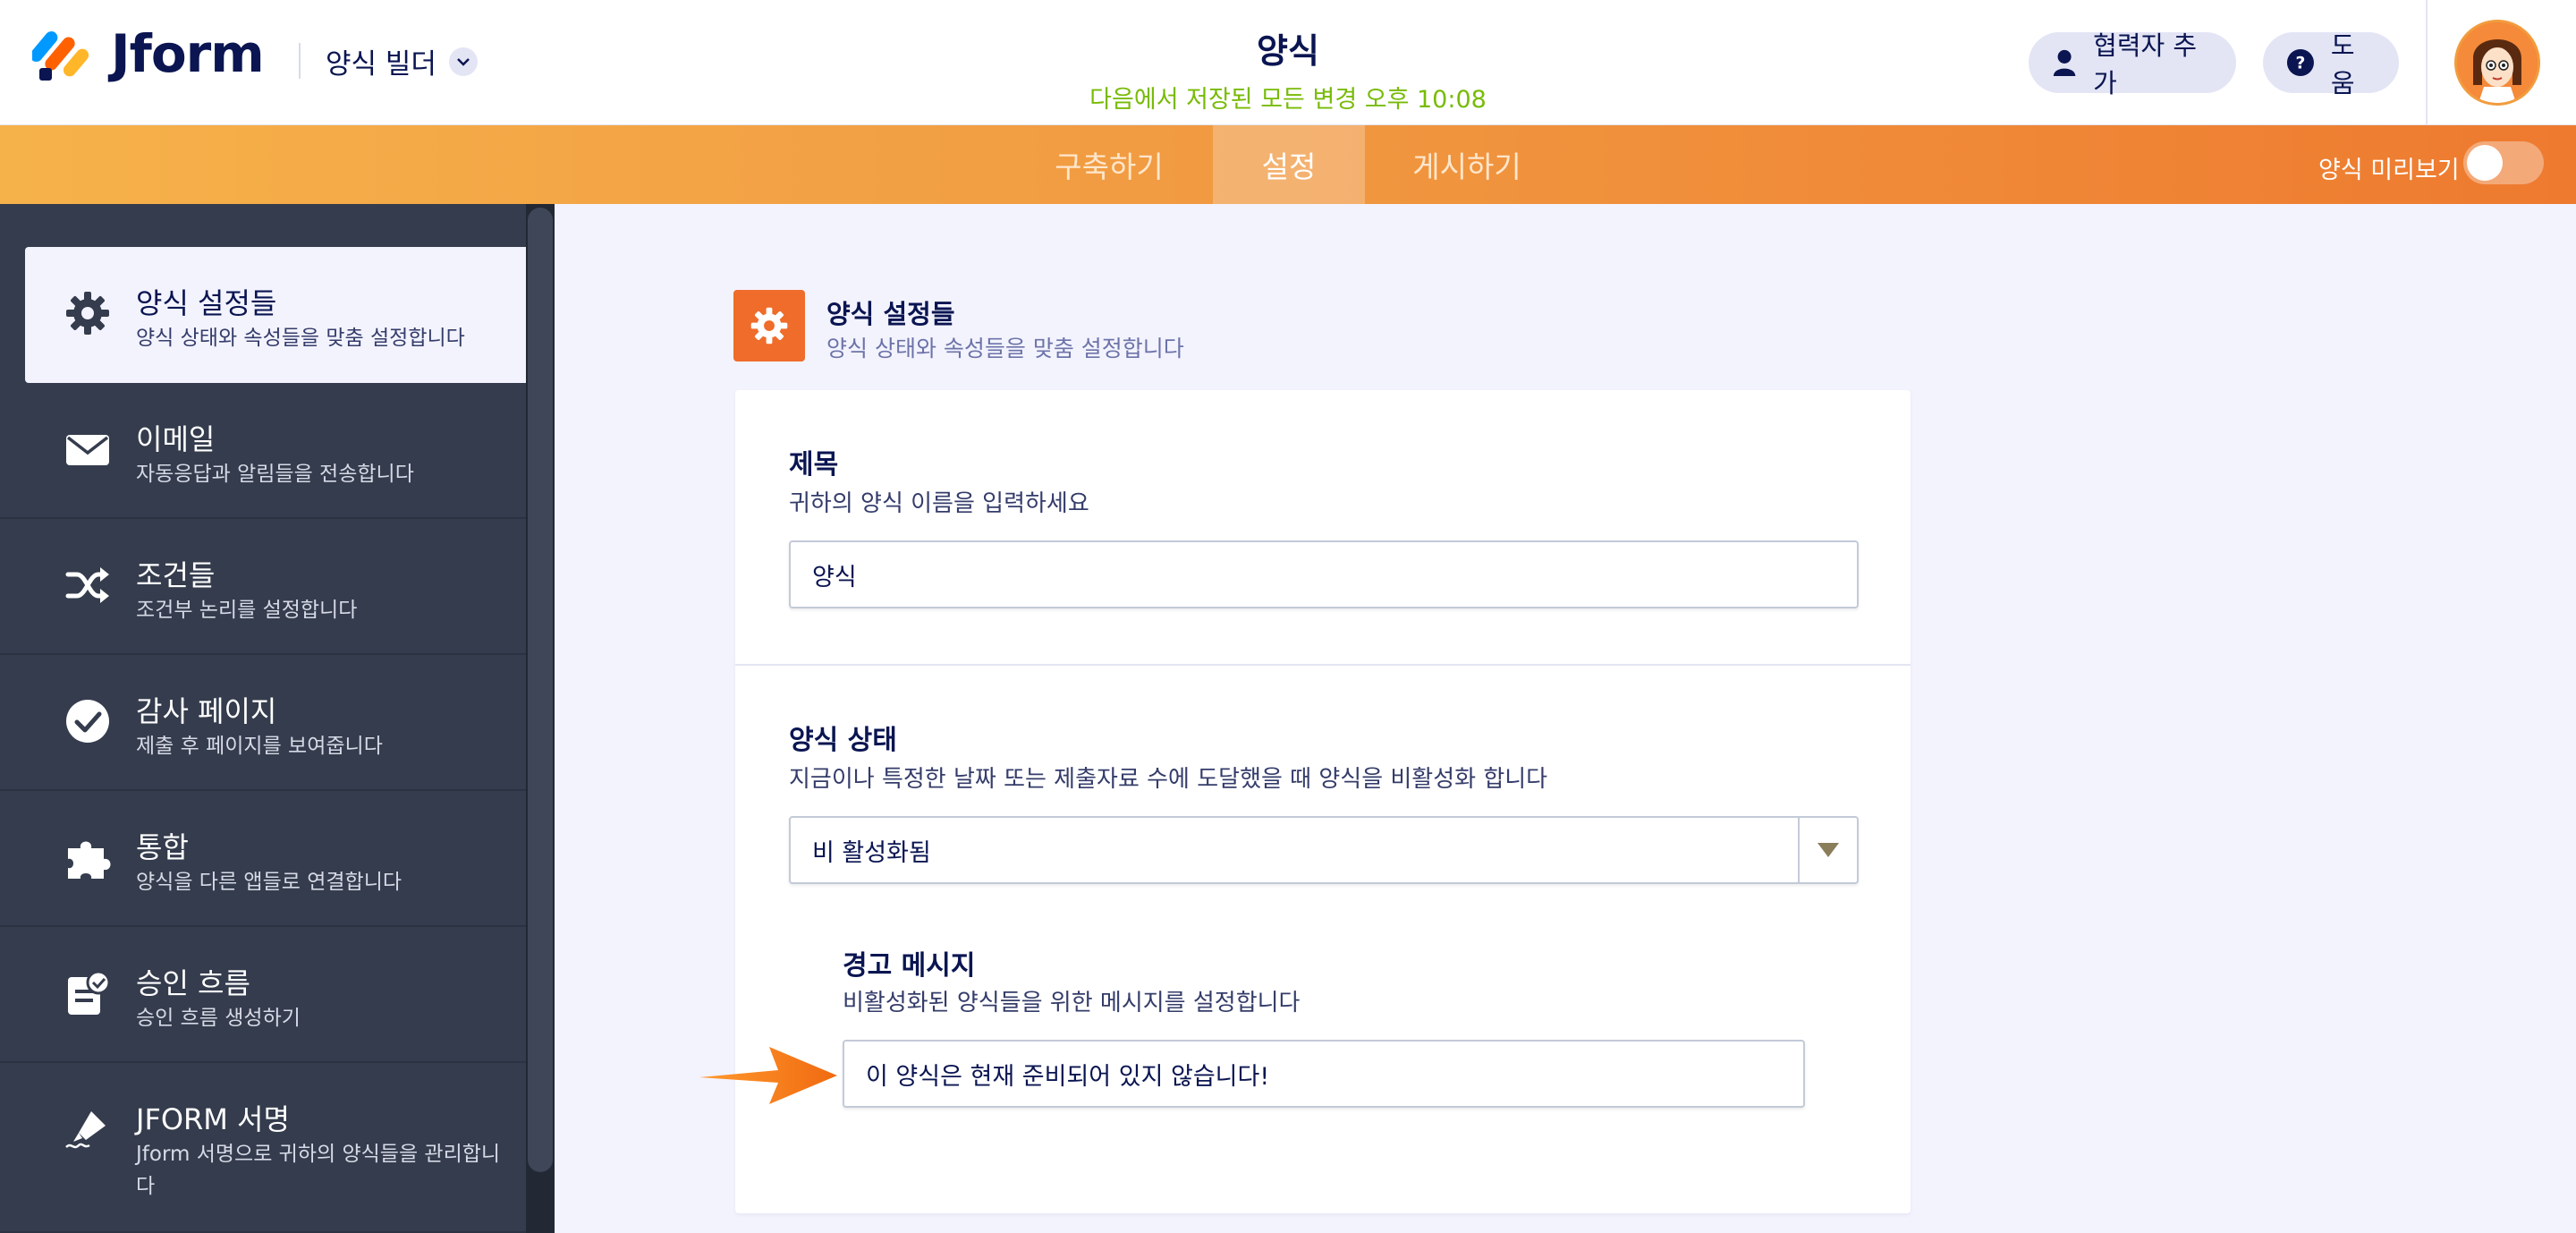 This screenshot has width=2576, height=1233. Describe the element at coordinates (1072, 1003) in the screenshot. I see `warning-field-help: 비활성화된 양식들을 위한 메시지를 설정합니다` at that location.